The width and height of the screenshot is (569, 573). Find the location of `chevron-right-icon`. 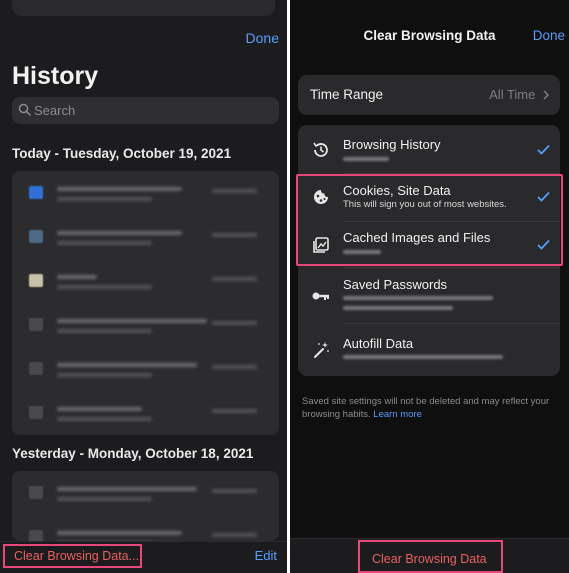

chevron-right-icon is located at coordinates (546, 95).